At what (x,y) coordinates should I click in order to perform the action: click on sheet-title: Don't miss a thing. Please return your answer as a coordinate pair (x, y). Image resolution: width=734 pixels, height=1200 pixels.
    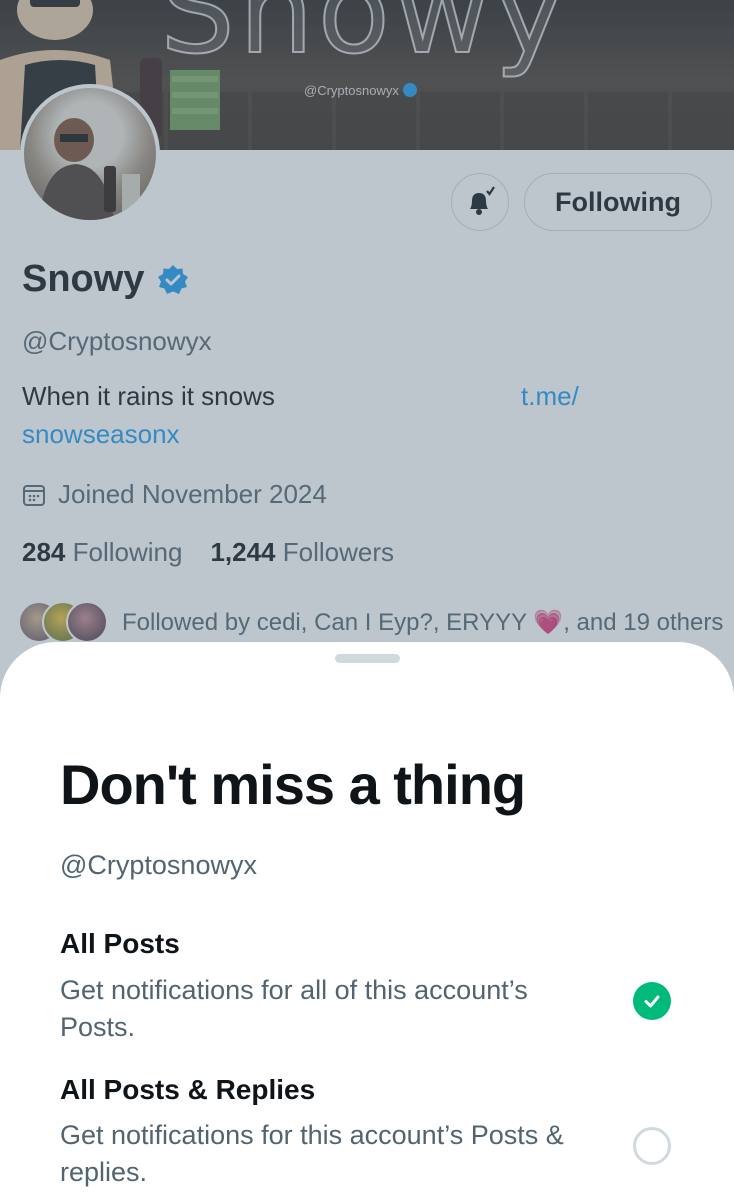
    Looking at the image, I should click on (293, 784).